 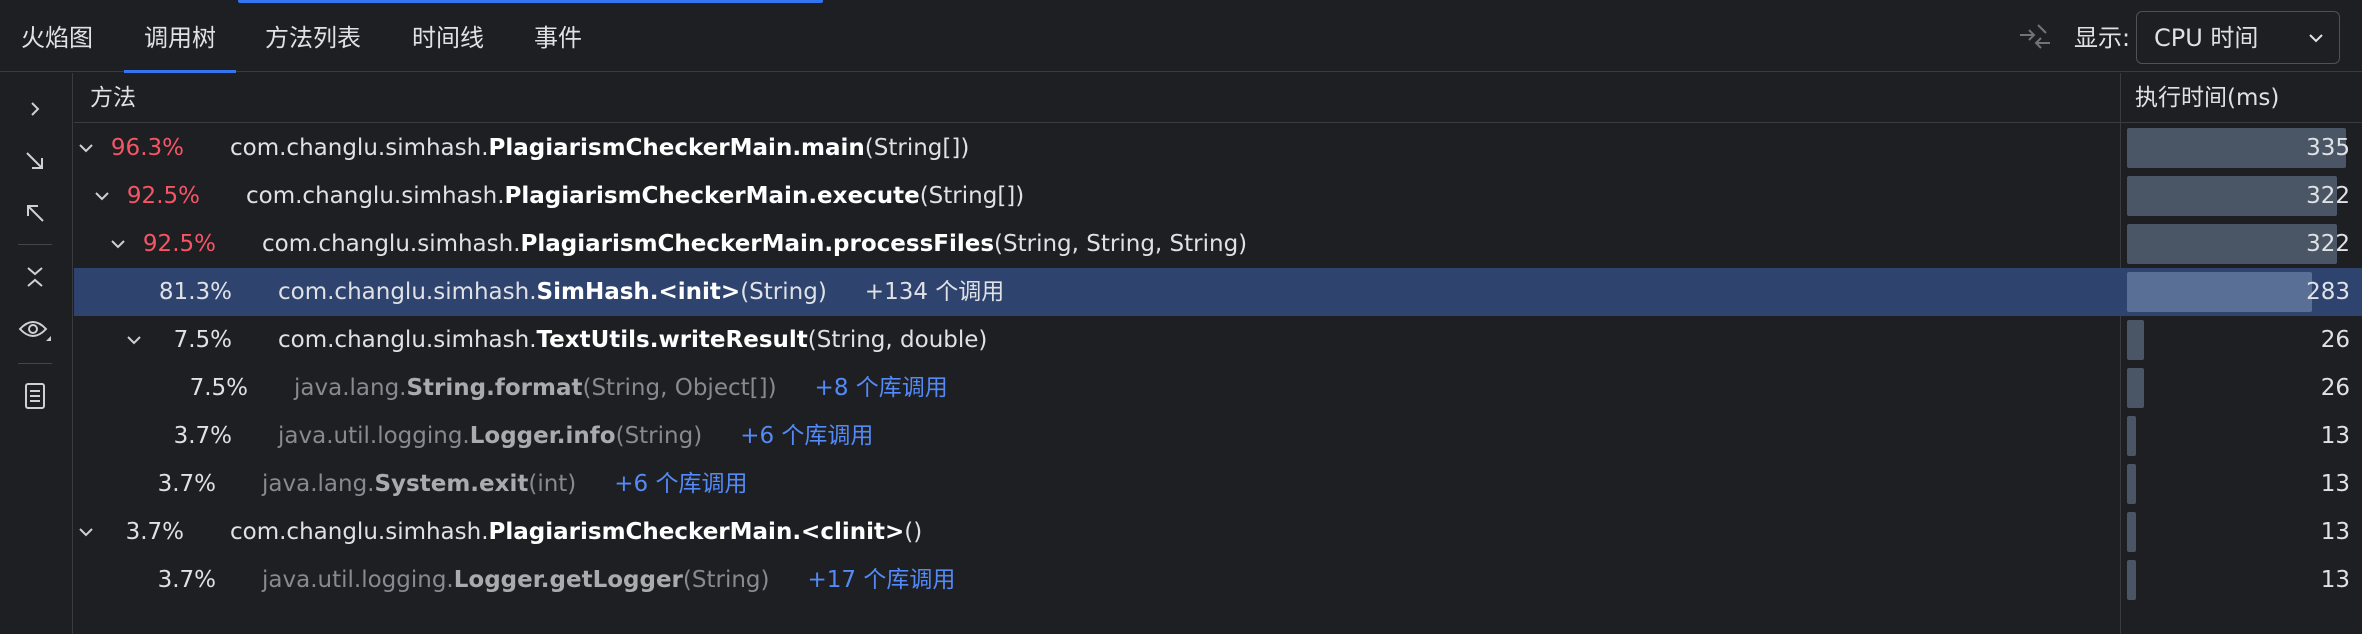 What do you see at coordinates (1121, 244) in the screenshot?
I see `method-args: (String, String, String)` at bounding box center [1121, 244].